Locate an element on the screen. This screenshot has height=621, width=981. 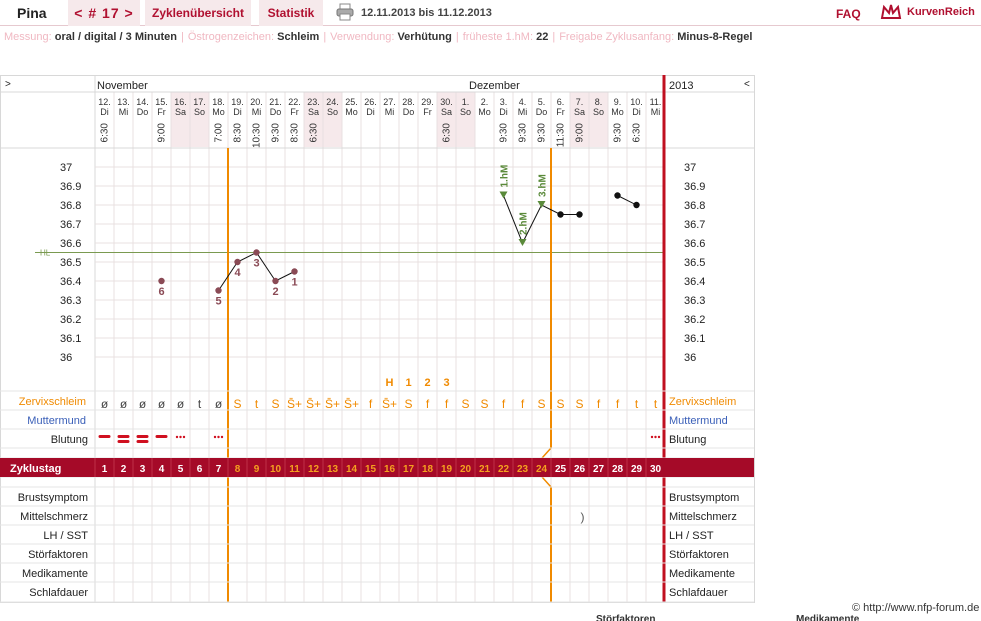
day-date: 22. is located at coordinates (294, 102).